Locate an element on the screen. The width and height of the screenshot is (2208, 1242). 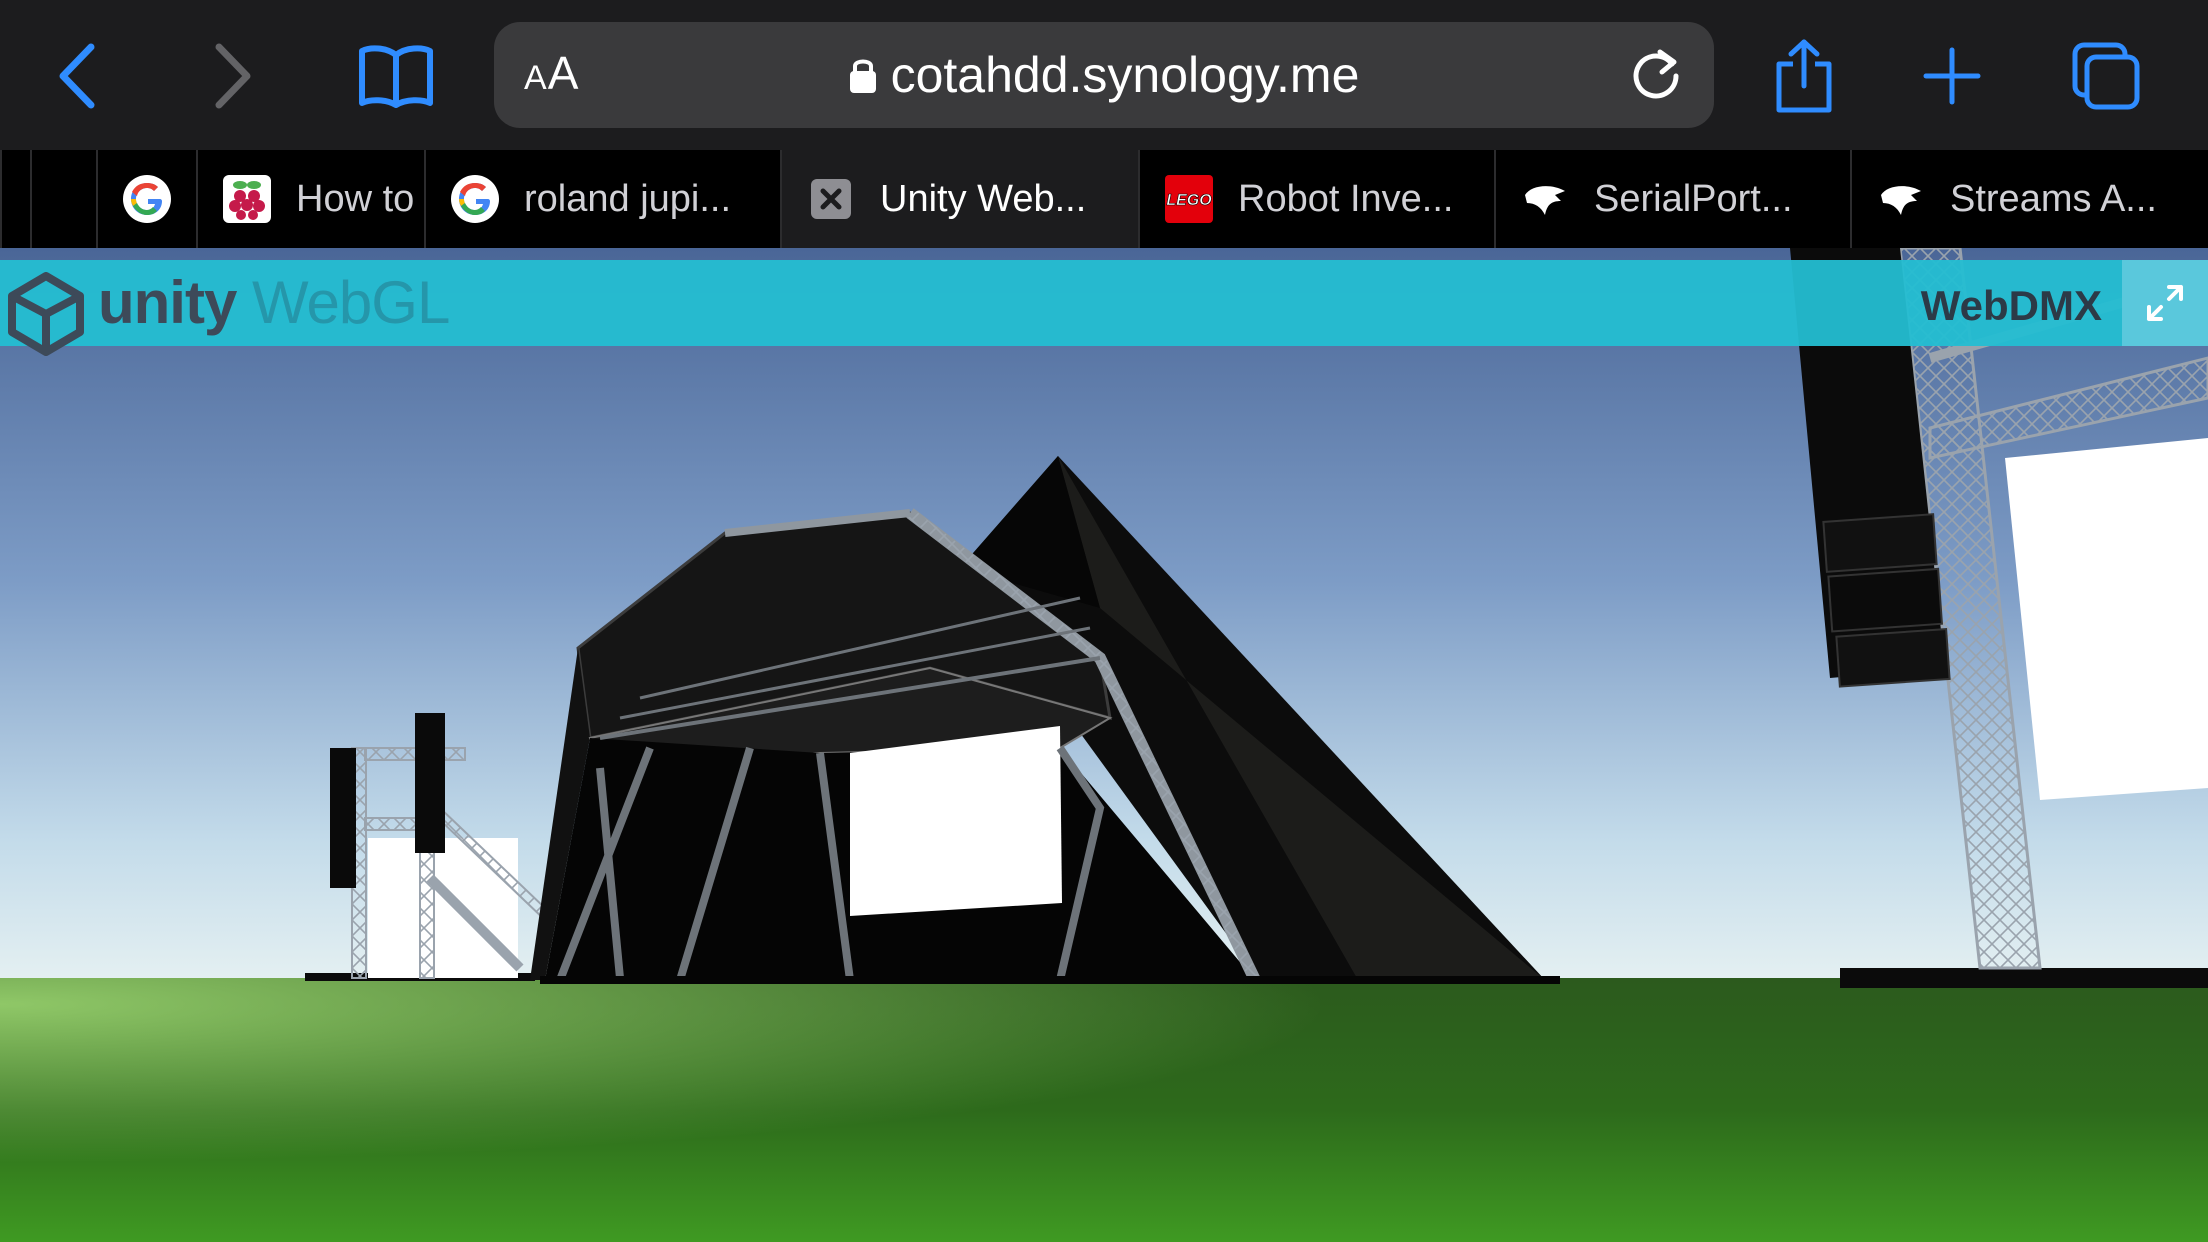
fullscreen-button is located at coordinates (2165, 303).